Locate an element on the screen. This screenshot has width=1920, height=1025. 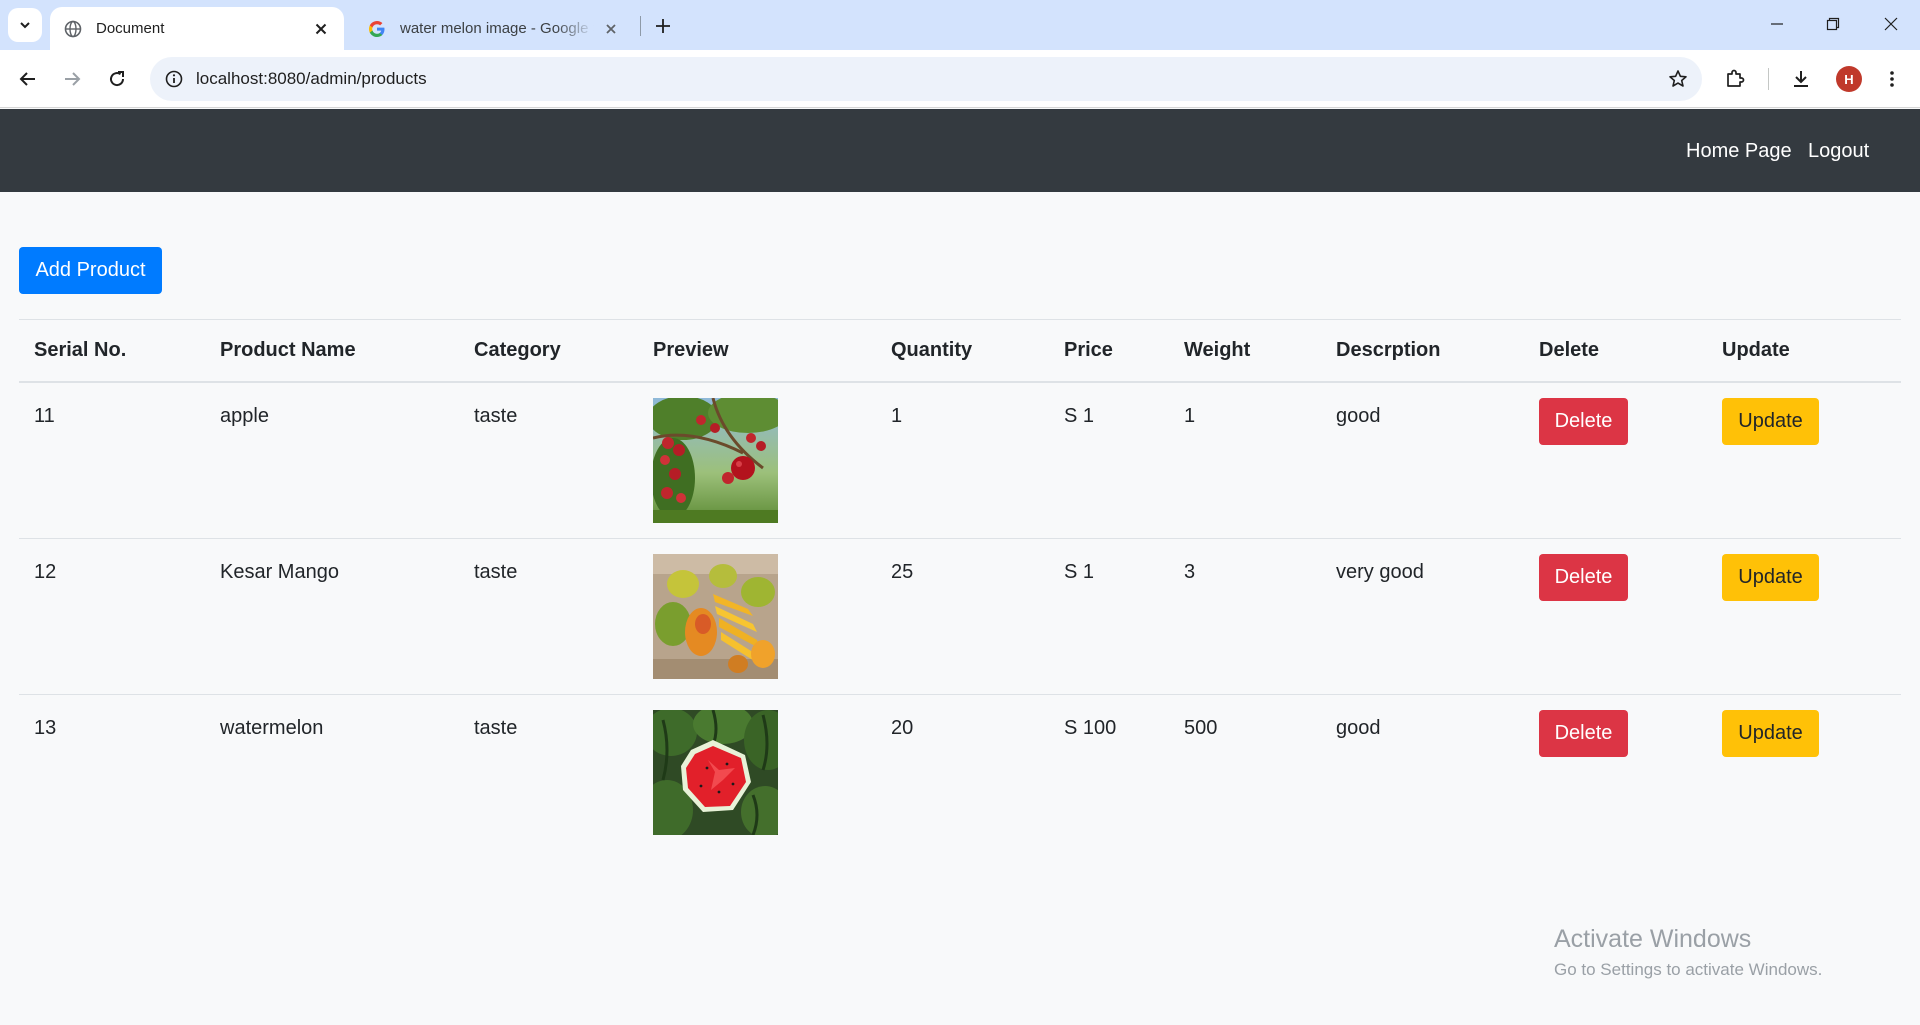
header-price: Price is located at coordinates (1109, 351).